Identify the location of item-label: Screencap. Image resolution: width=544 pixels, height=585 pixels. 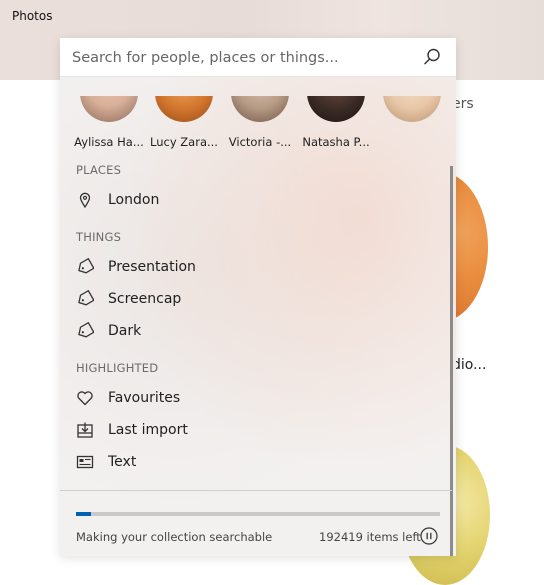
(145, 299).